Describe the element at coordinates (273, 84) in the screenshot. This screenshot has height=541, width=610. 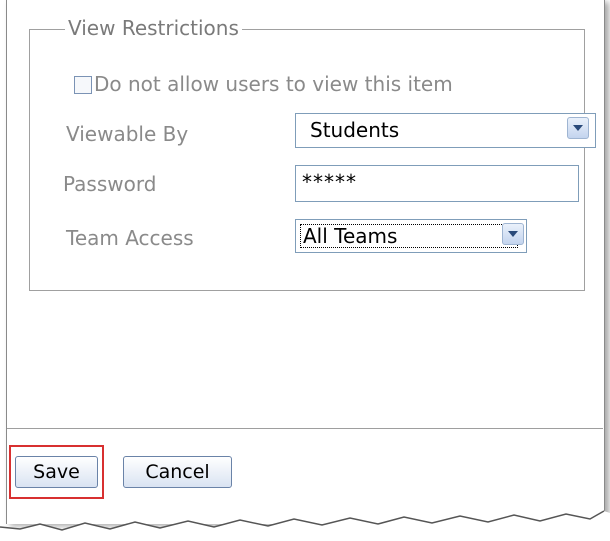
I see `do-not-allow-label: Do not allow users to view this item` at that location.